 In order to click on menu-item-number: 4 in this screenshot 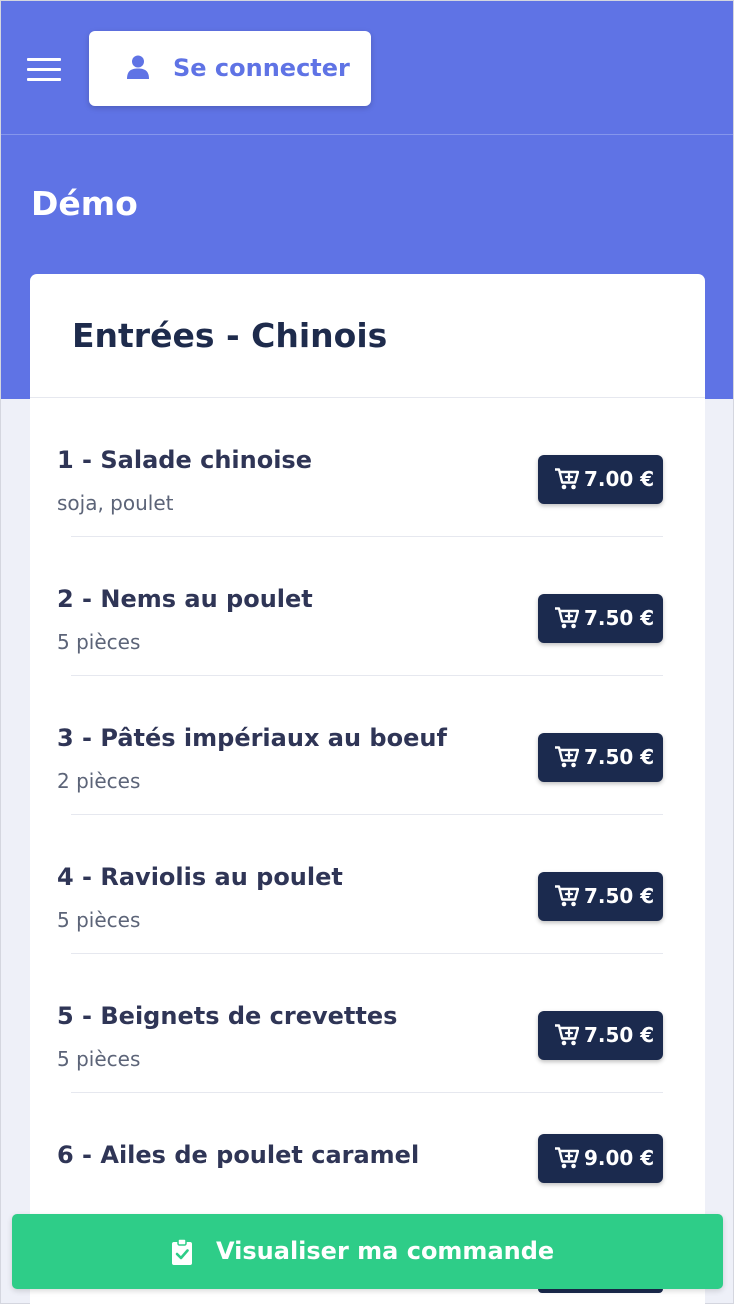, I will do `click(65, 877)`.